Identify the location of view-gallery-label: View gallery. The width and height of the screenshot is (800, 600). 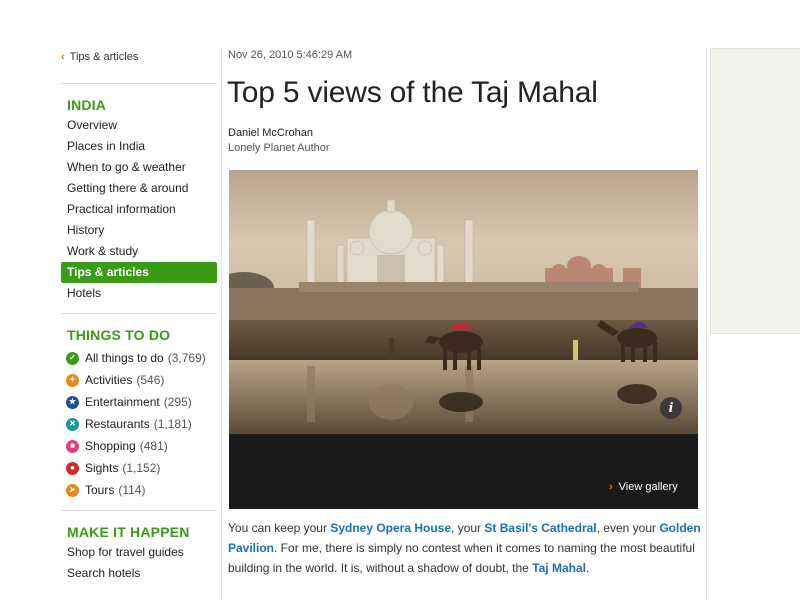
(648, 487).